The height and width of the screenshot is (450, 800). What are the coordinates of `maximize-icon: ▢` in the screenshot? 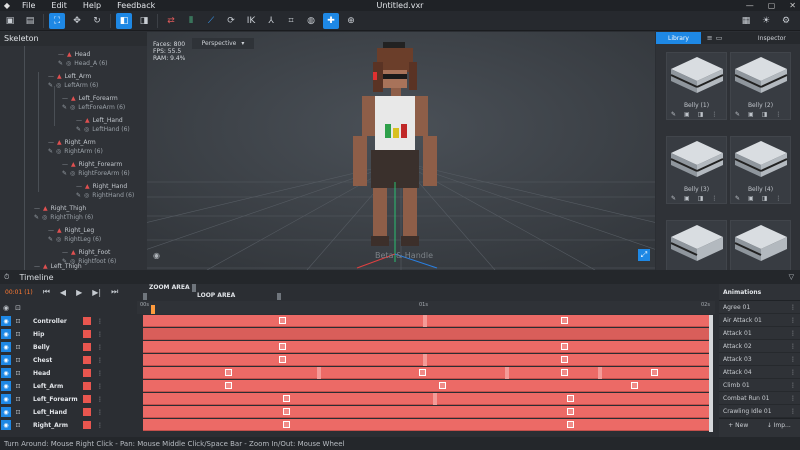 It's located at (772, 5).